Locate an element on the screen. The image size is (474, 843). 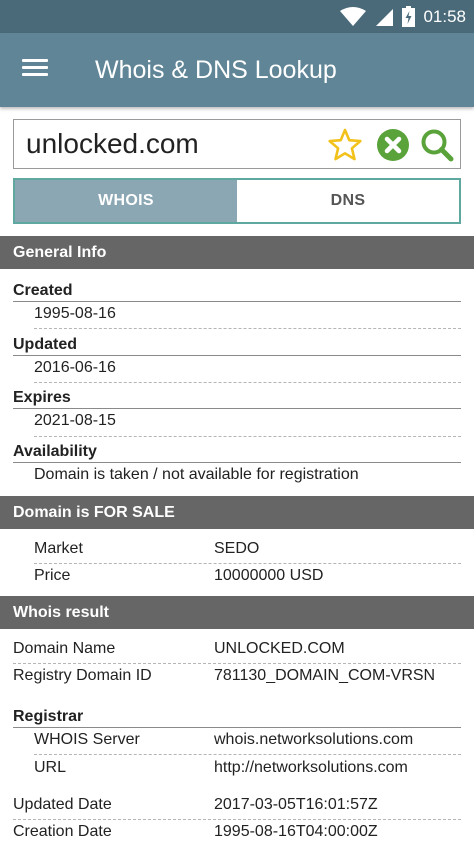
price-label: Price is located at coordinates (52, 575).